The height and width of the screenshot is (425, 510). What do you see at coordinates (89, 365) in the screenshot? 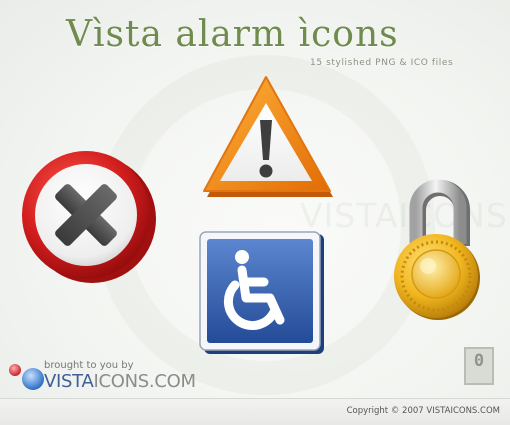
I see `brought-by-text: brought to you by` at bounding box center [89, 365].